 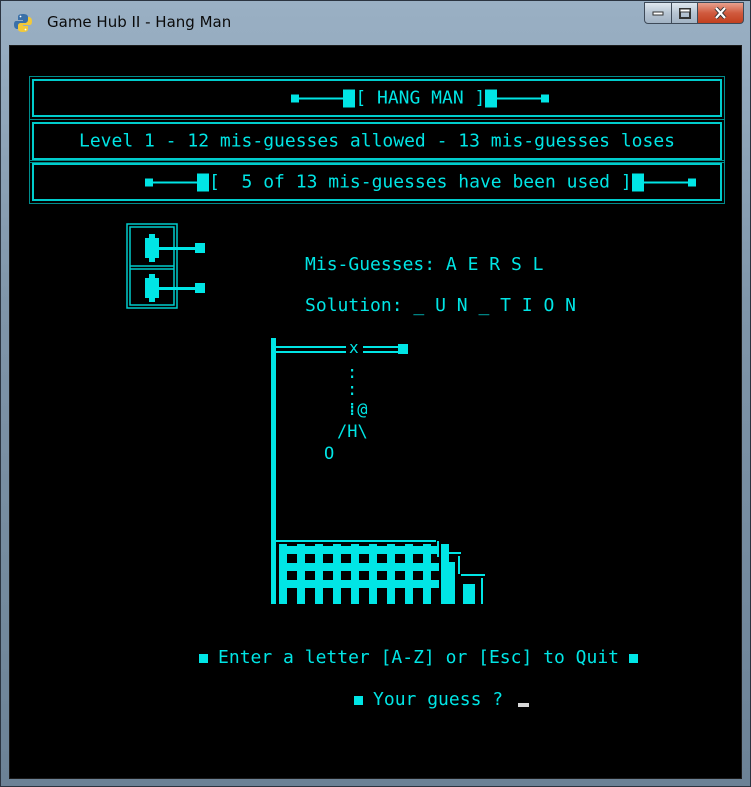 I want to click on close-button, so click(x=721, y=13).